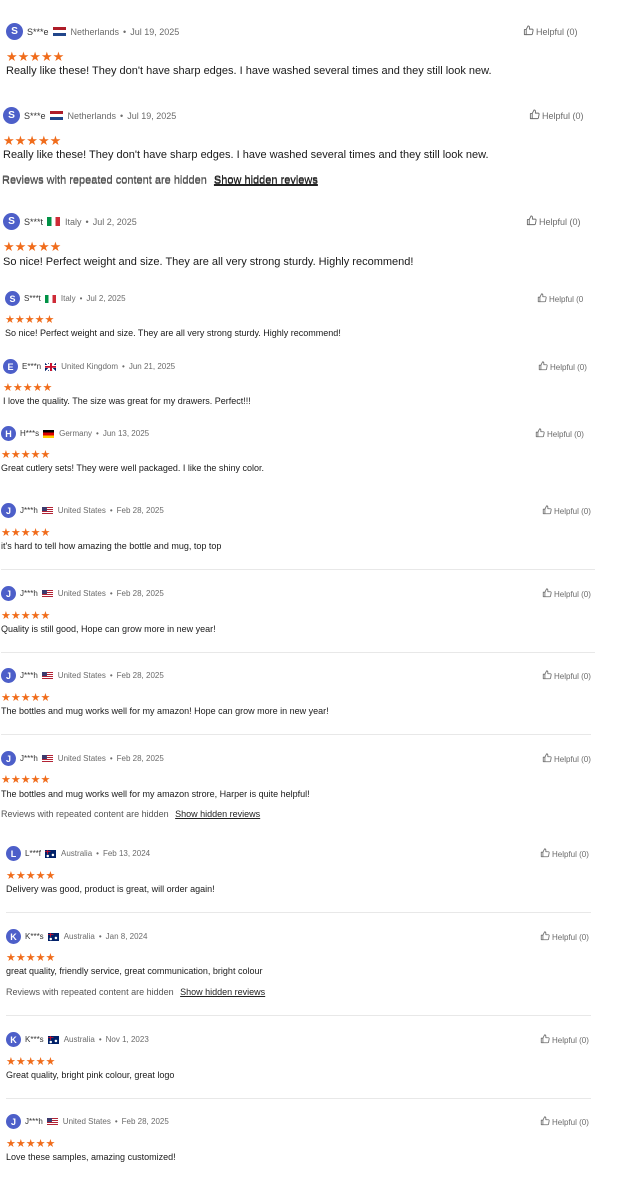 The image size is (624, 1177). What do you see at coordinates (51, 366) in the screenshot?
I see `uk-flag-icon` at bounding box center [51, 366].